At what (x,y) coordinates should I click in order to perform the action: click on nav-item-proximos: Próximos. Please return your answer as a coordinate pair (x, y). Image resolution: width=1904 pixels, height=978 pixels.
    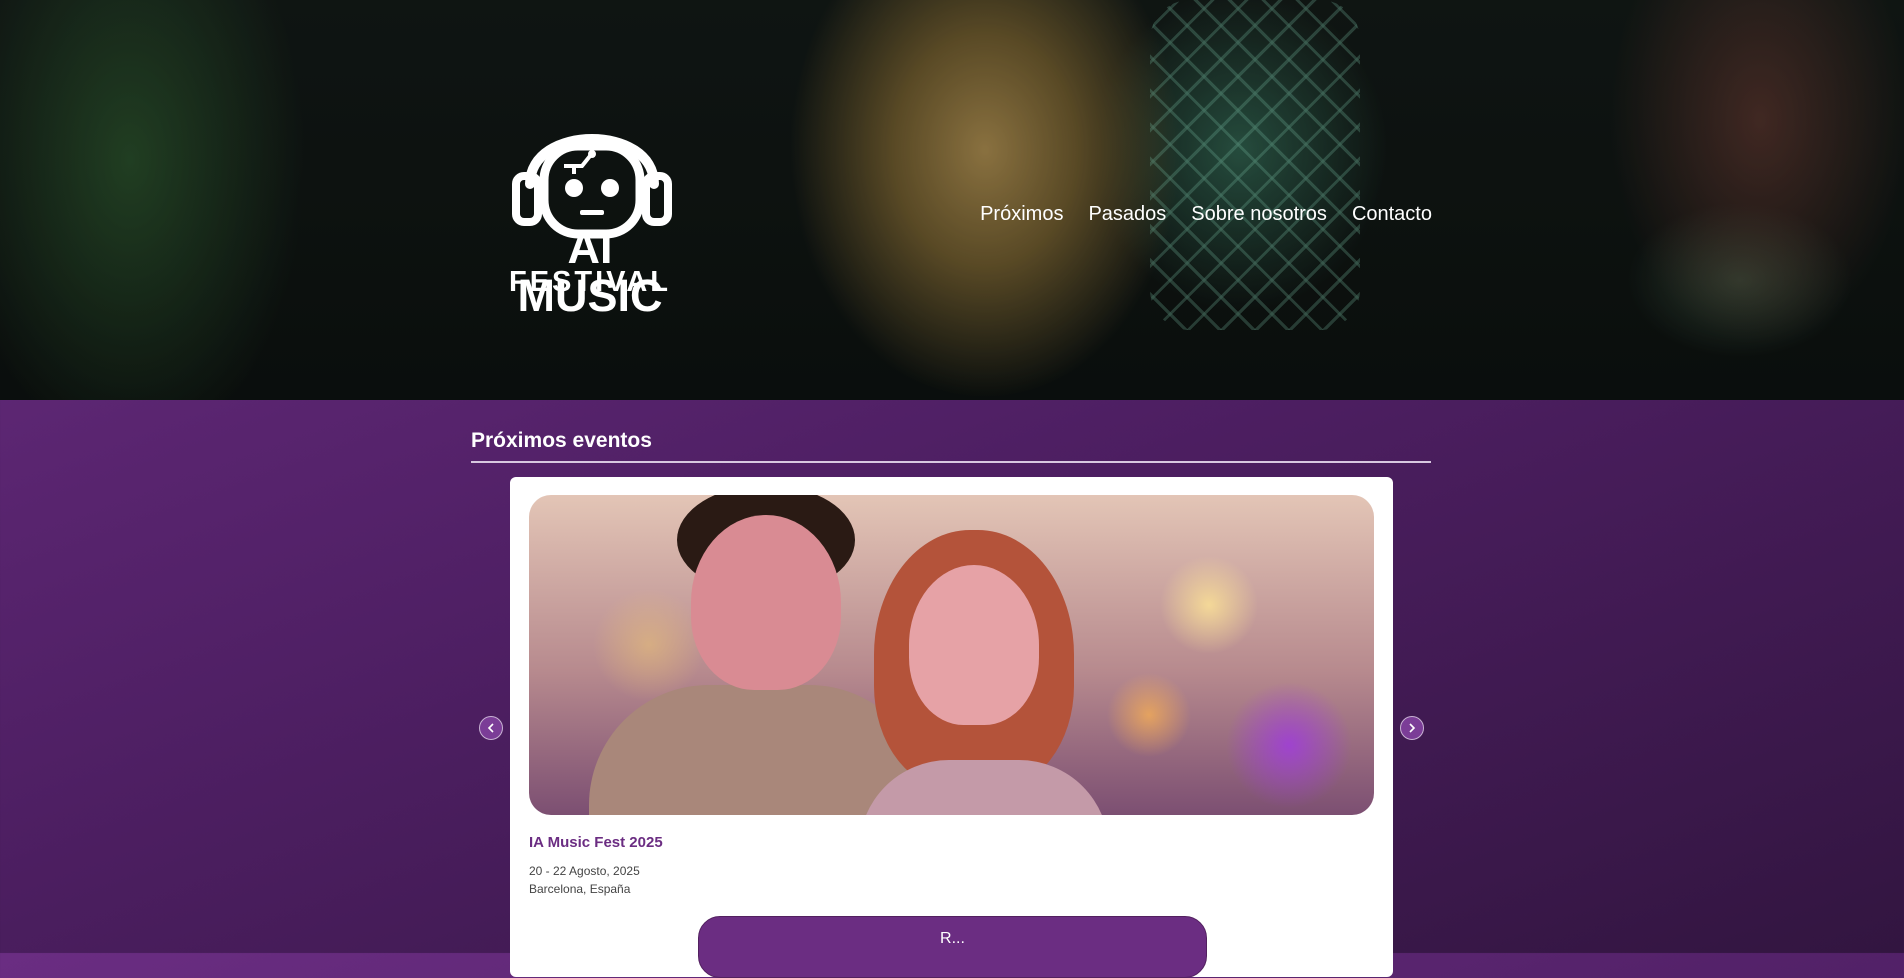
    Looking at the image, I should click on (1021, 214).